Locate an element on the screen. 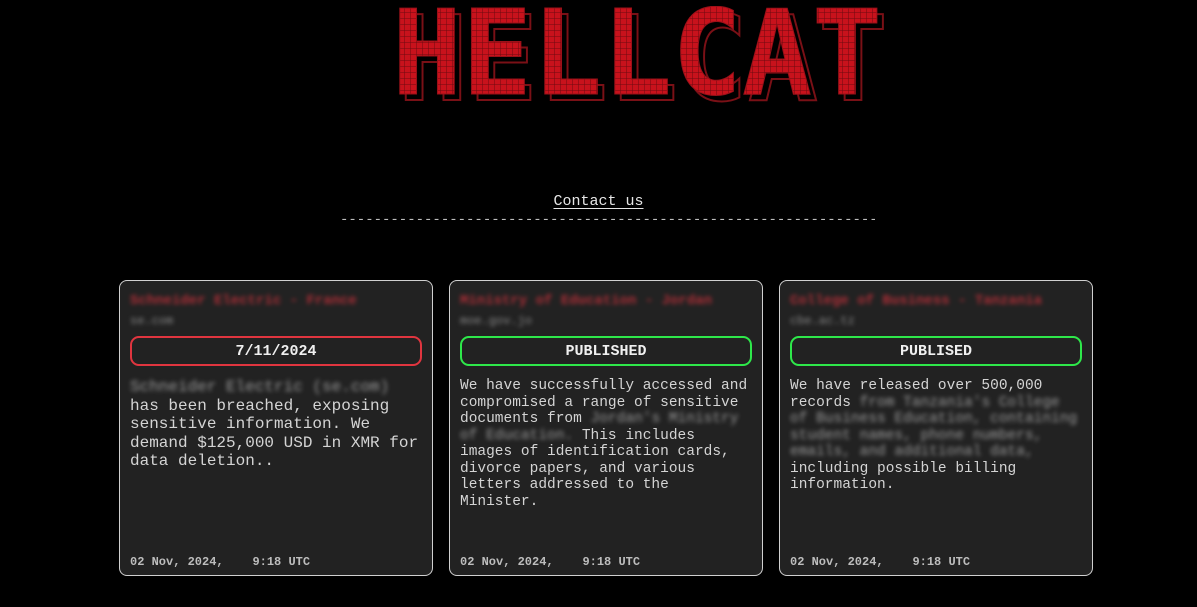 Image resolution: width=1197 pixels, height=607 pixels. published-badge: PUBLISHED is located at coordinates (606, 351).